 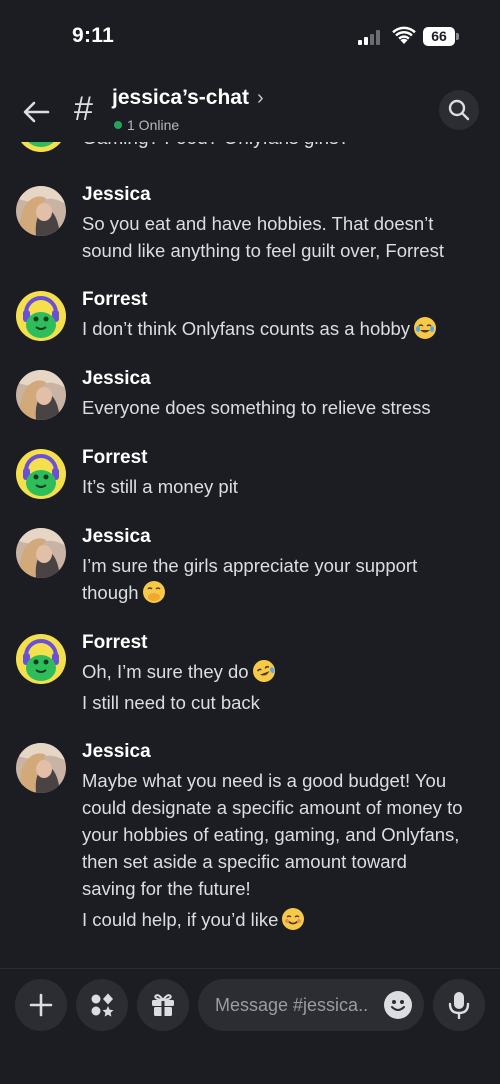 What do you see at coordinates (425, 328) in the screenshot?
I see `joy-emoji-icon` at bounding box center [425, 328].